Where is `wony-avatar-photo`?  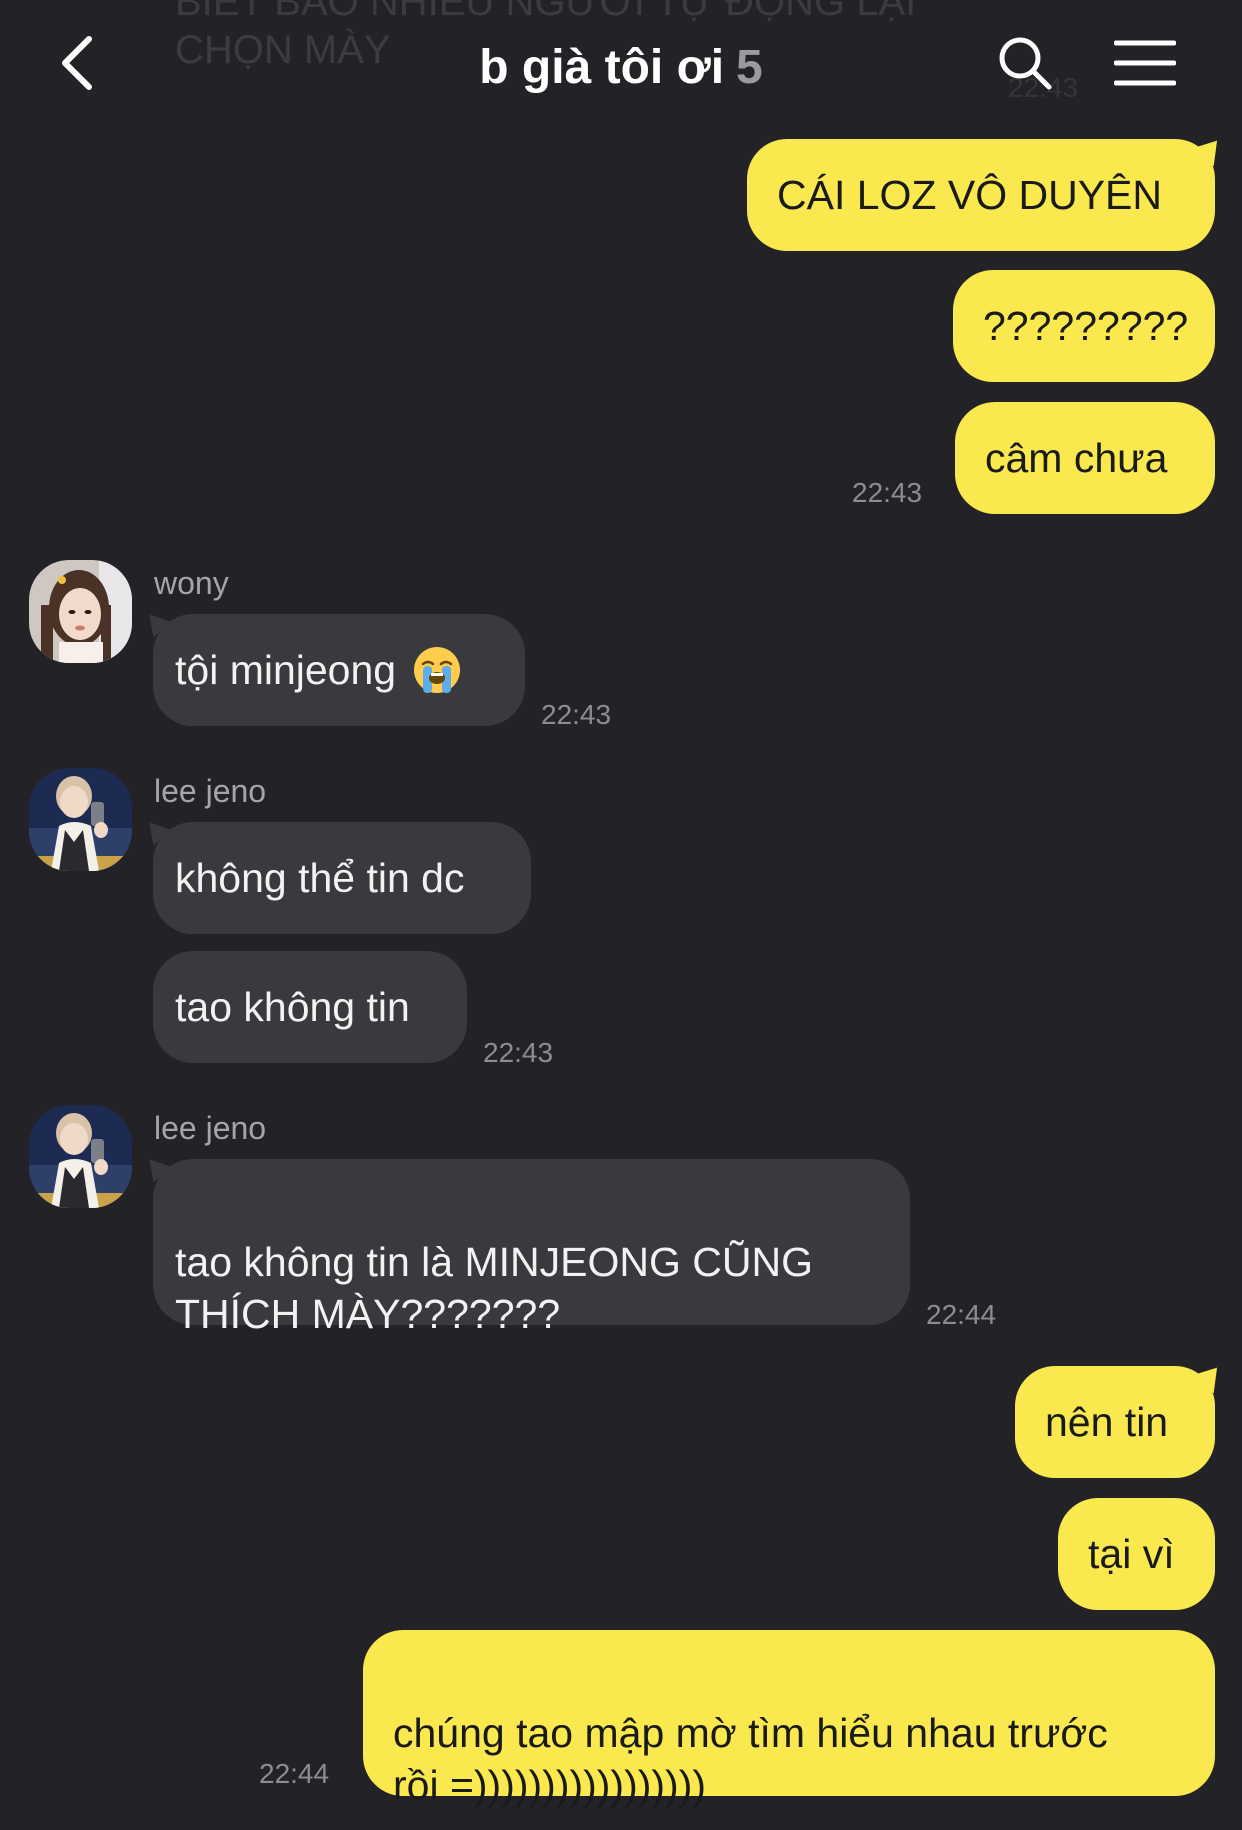 wony-avatar-photo is located at coordinates (80, 611).